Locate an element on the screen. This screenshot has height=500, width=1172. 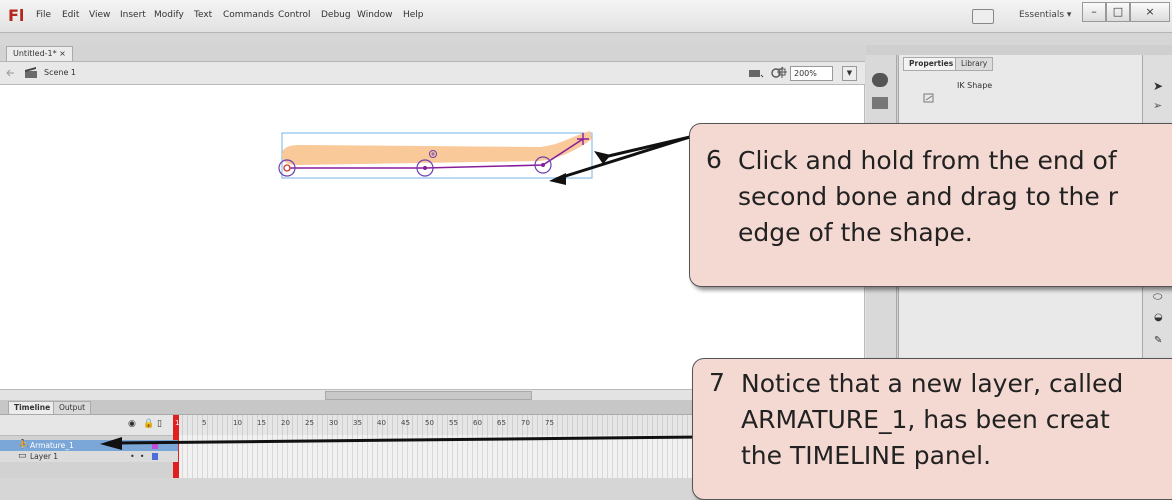
close-button: × is located at coordinates (1150, 12).